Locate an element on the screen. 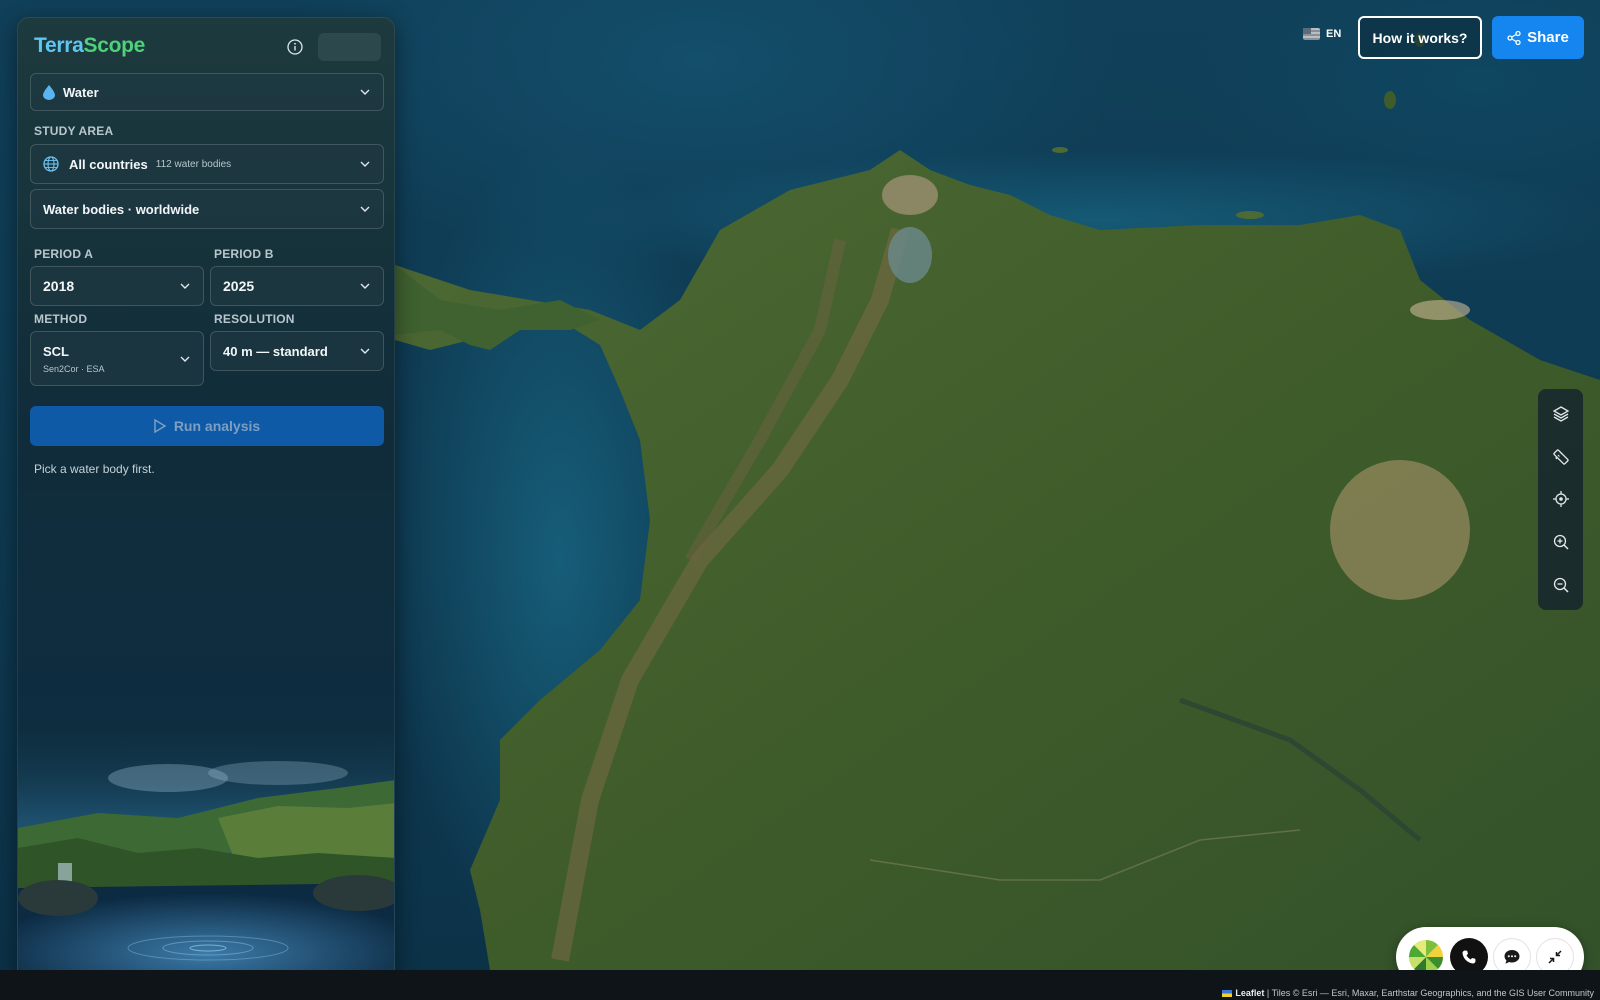 The image size is (1600, 1000). period-a-select: 2018 is located at coordinates (117, 286).